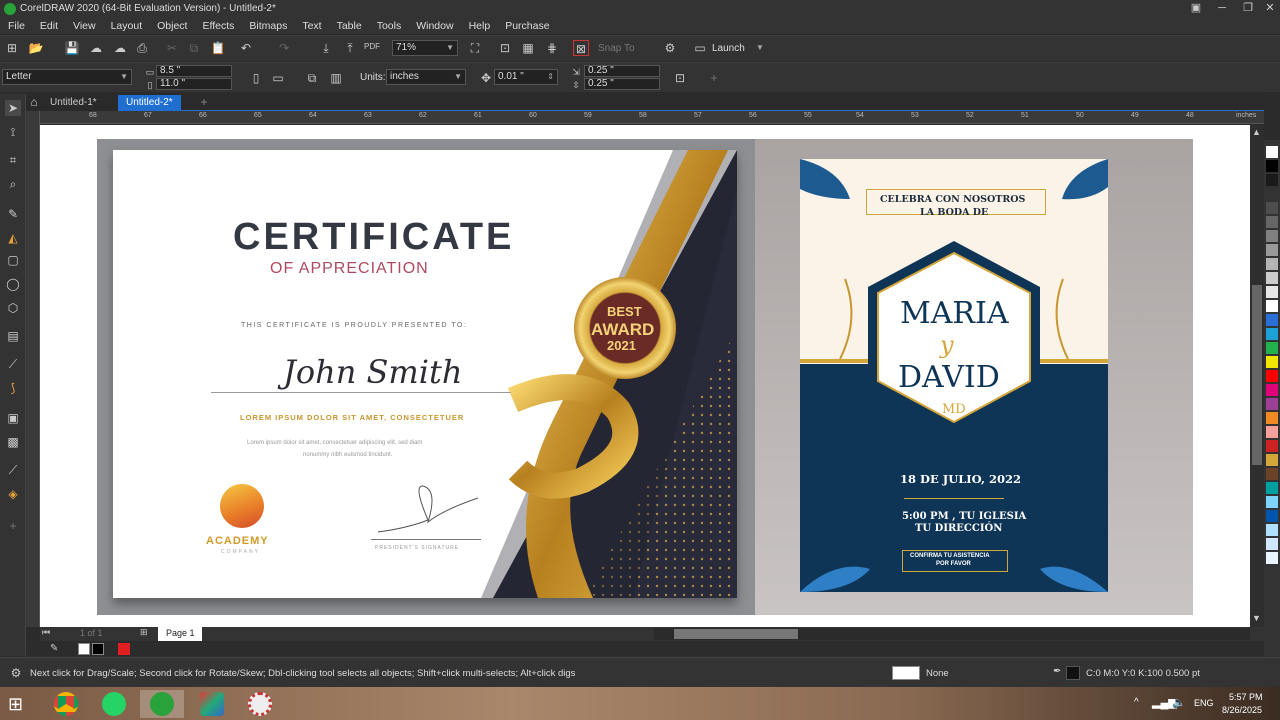 The width and height of the screenshot is (1280, 720). I want to click on menu-file: File, so click(16, 26).